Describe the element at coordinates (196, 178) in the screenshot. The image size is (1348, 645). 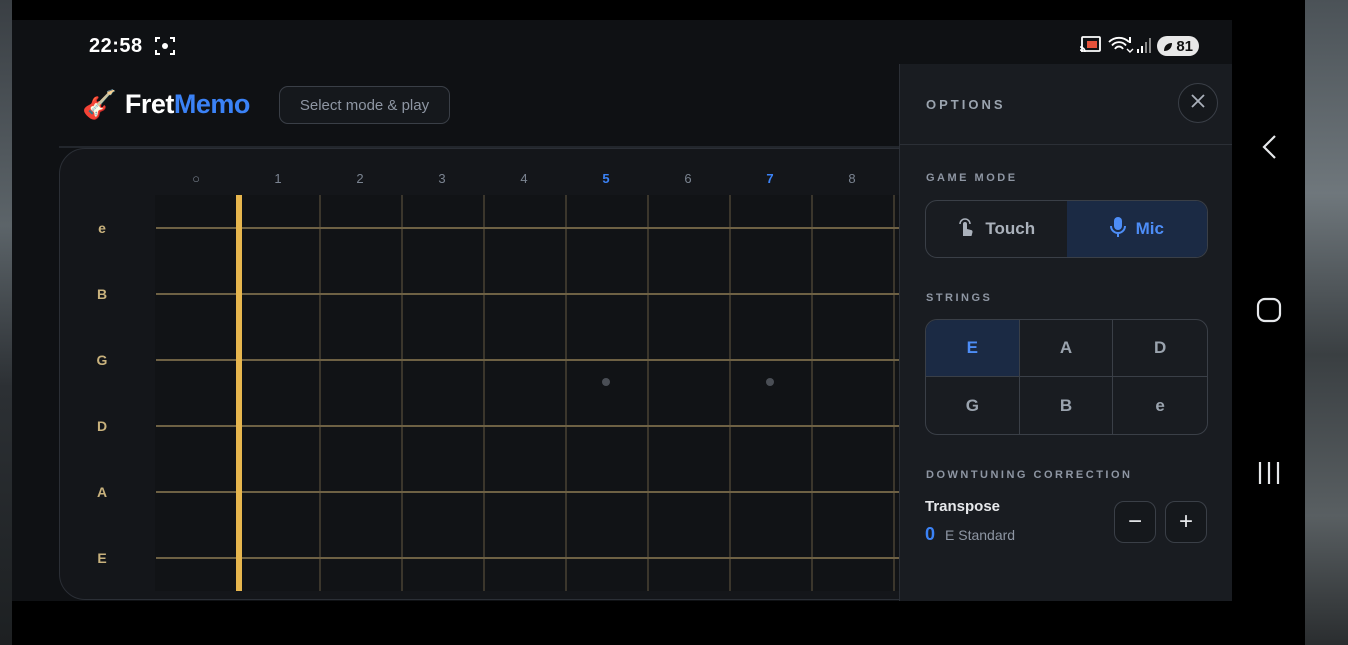
I see `fret-number-open: ○` at that location.